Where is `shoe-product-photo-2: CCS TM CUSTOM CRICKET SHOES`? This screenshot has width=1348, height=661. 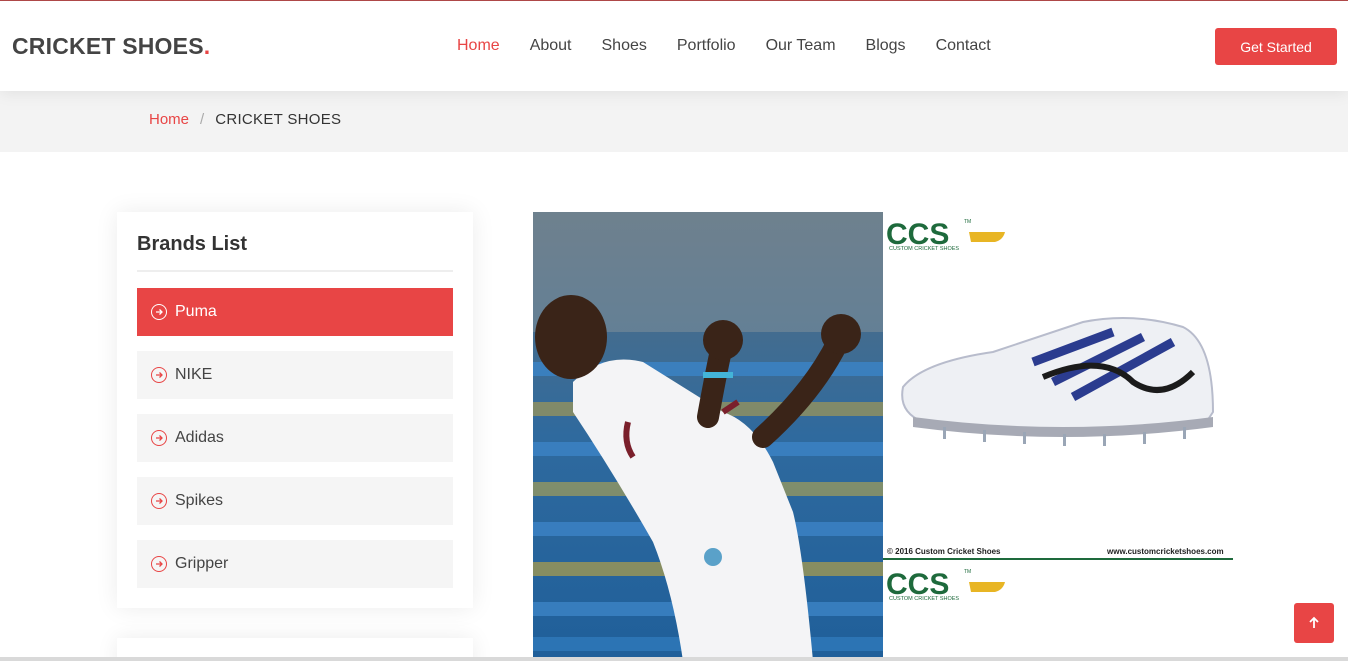 shoe-product-photo-2: CCS TM CUSTOM CRICKET SHOES is located at coordinates (1058, 611).